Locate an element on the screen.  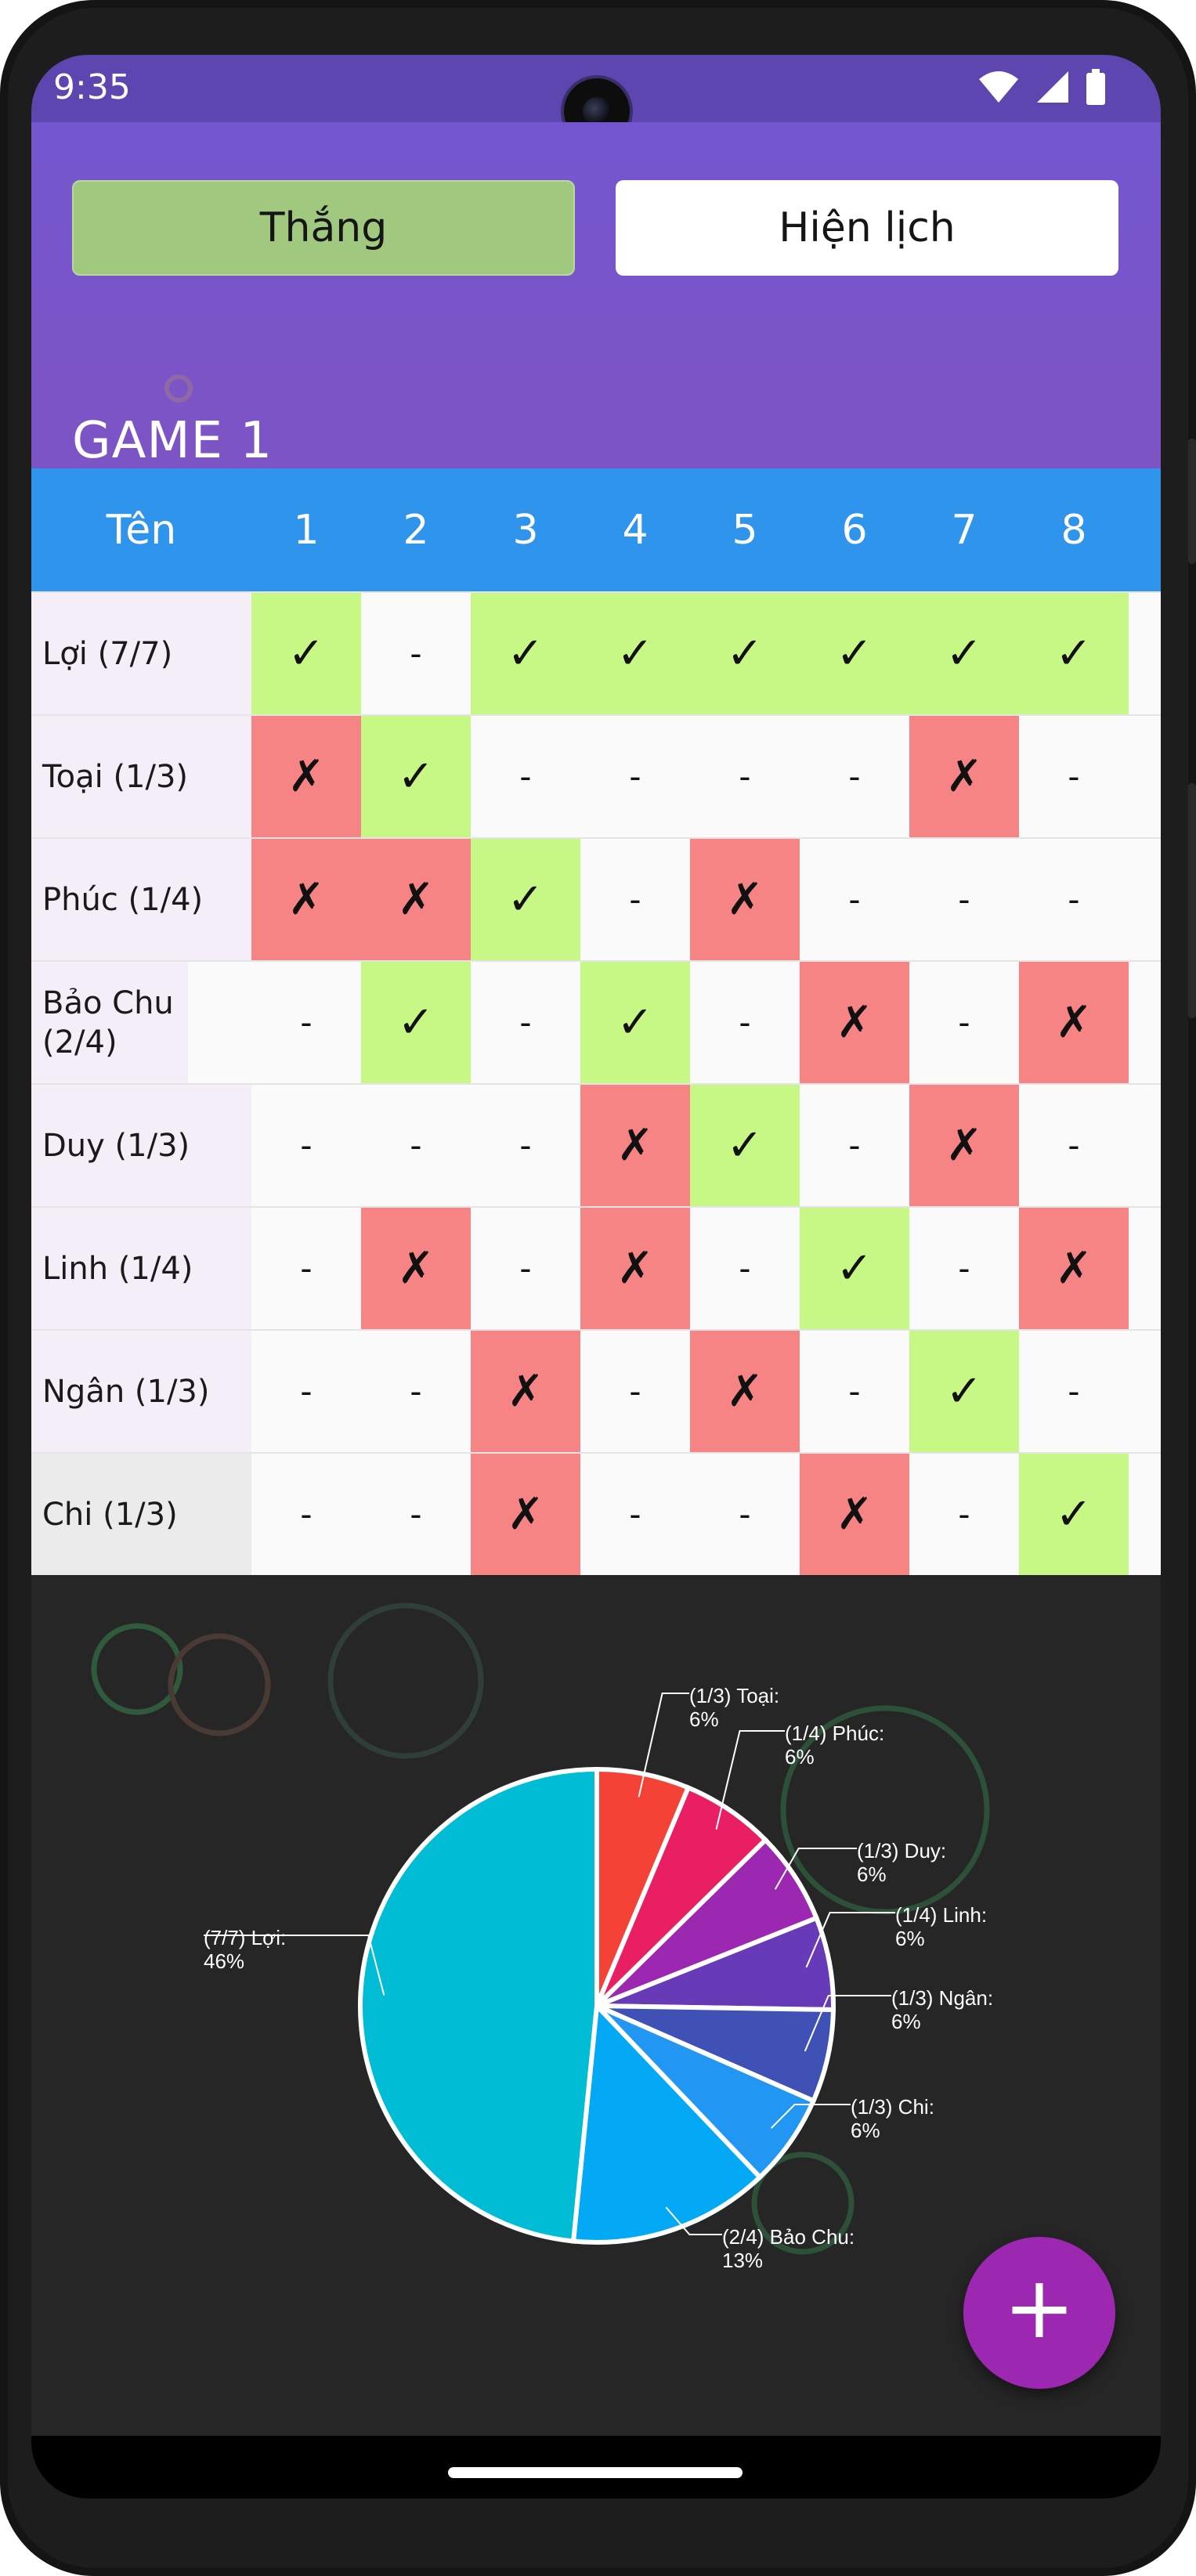
table-row: Duy (1/3) - - - ✗ ✓ - ✗ - is located at coordinates (596, 1144).